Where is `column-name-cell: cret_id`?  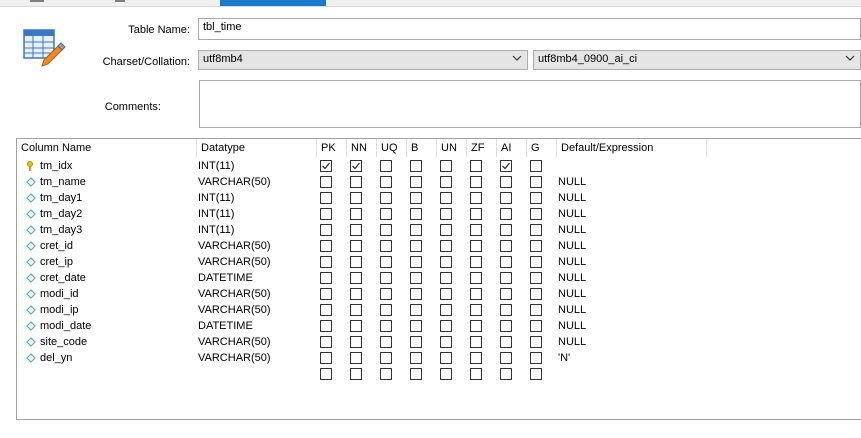
column-name-cell: cret_id is located at coordinates (56, 246).